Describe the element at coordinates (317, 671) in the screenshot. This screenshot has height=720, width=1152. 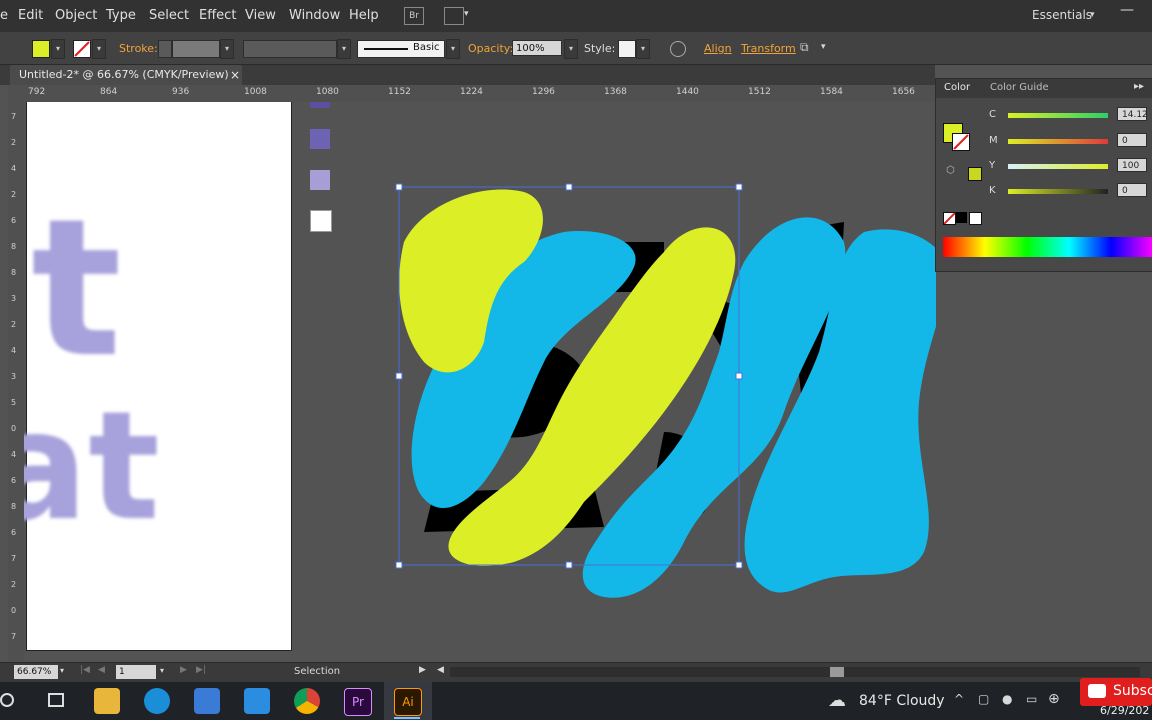
I see `current-tool-label: Selection` at that location.